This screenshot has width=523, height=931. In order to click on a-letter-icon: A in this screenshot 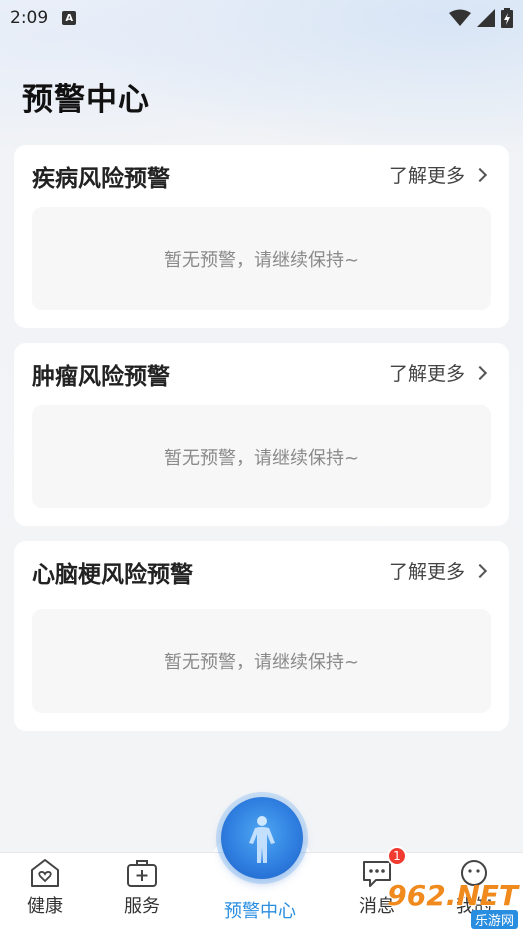, I will do `click(69, 18)`.